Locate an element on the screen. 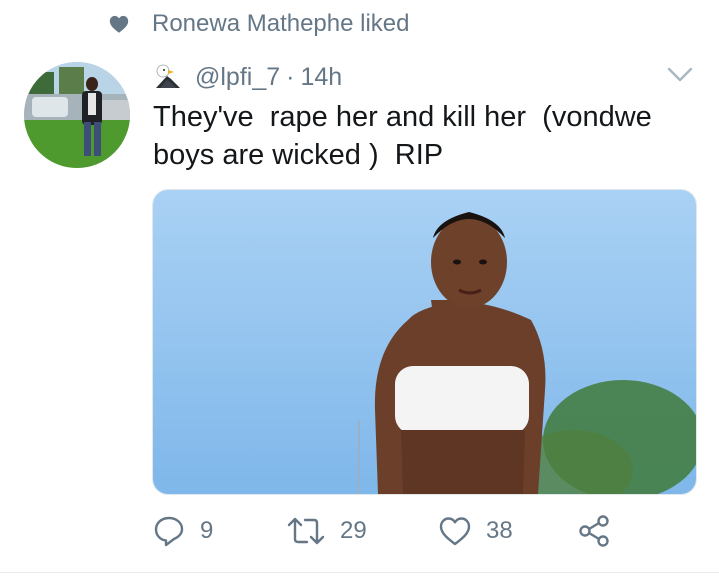 The height and width of the screenshot is (577, 719). social-context: Ronewa Mathephe liked is located at coordinates (259, 24).